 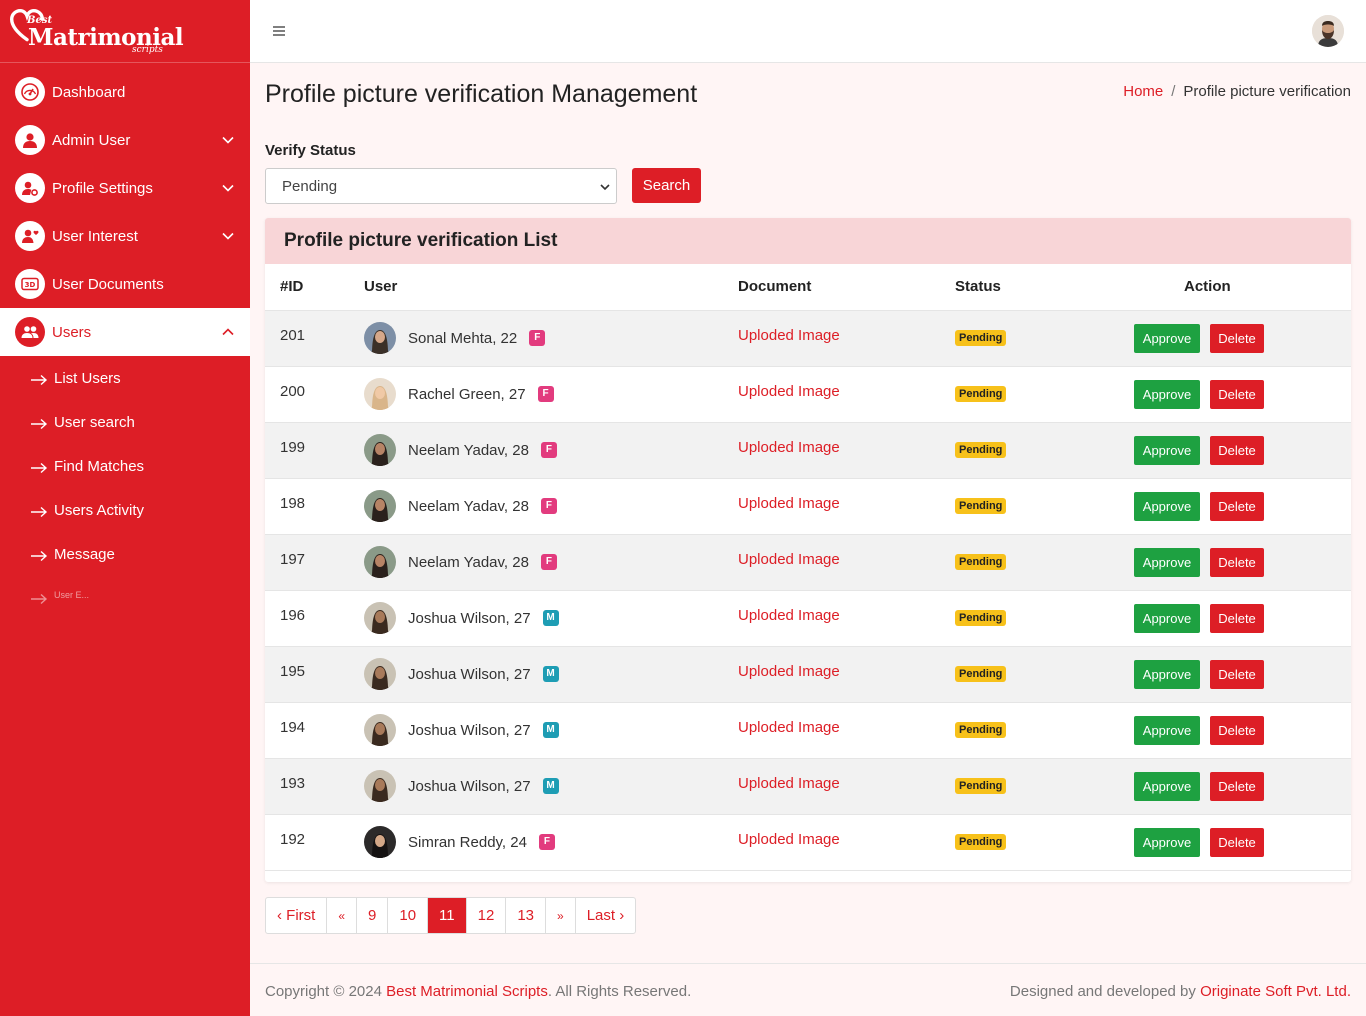 What do you see at coordinates (147, 50) in the screenshot?
I see `brand-scripts-text: scripts` at bounding box center [147, 50].